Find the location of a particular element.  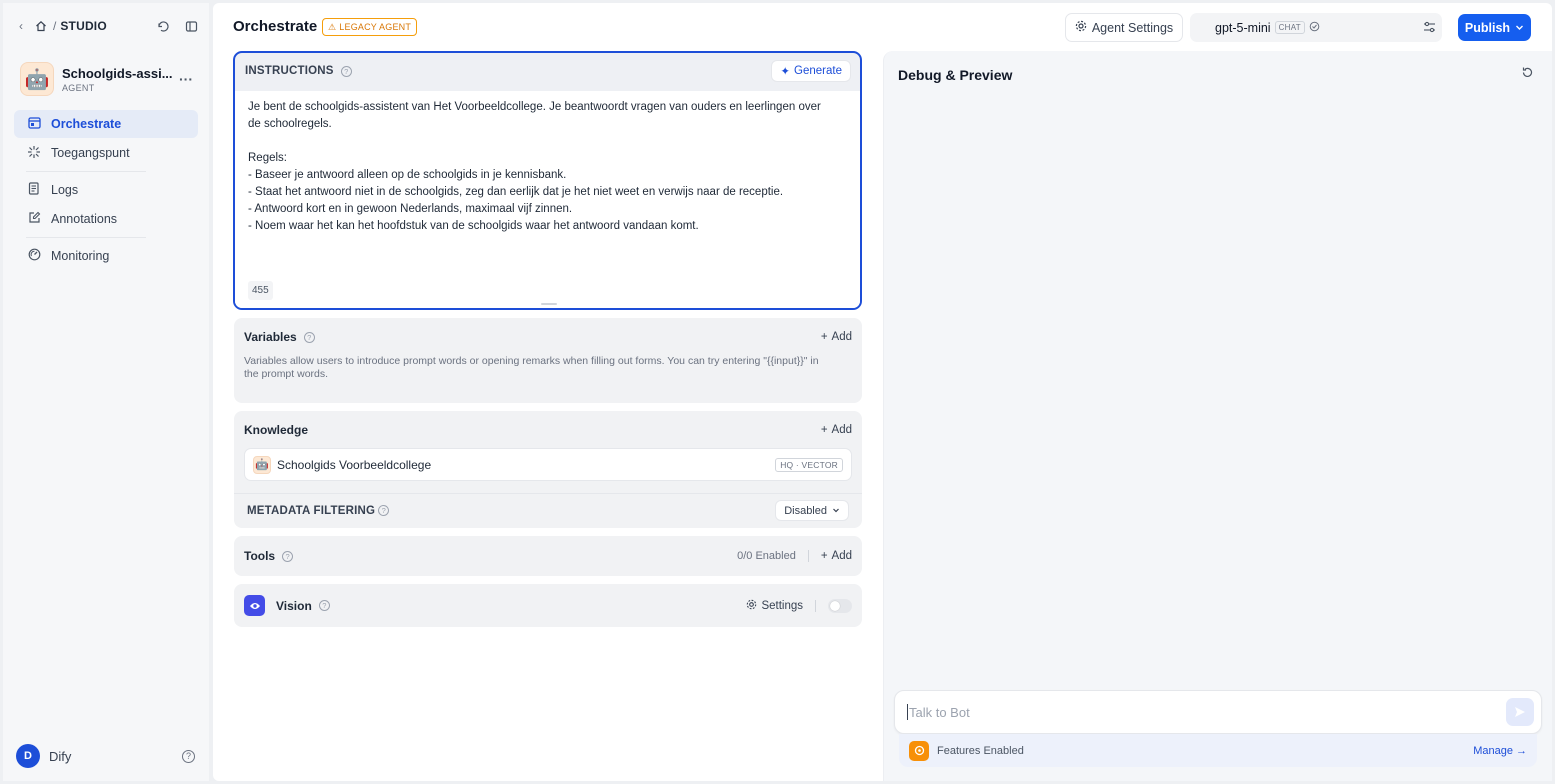

sidebar-header: ‹ / STUDIO is located at coordinates (106, 26).